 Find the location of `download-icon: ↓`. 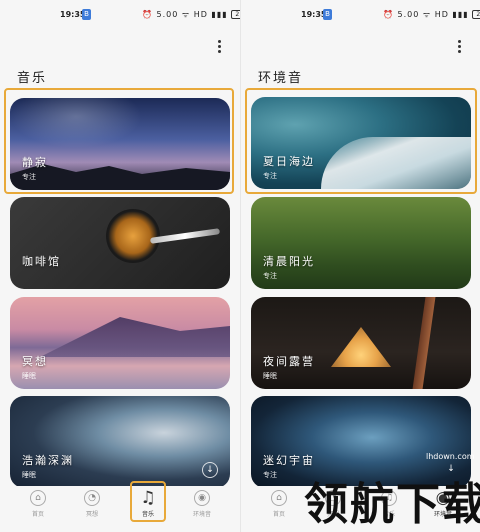

download-icon: ↓ is located at coordinates (210, 470).